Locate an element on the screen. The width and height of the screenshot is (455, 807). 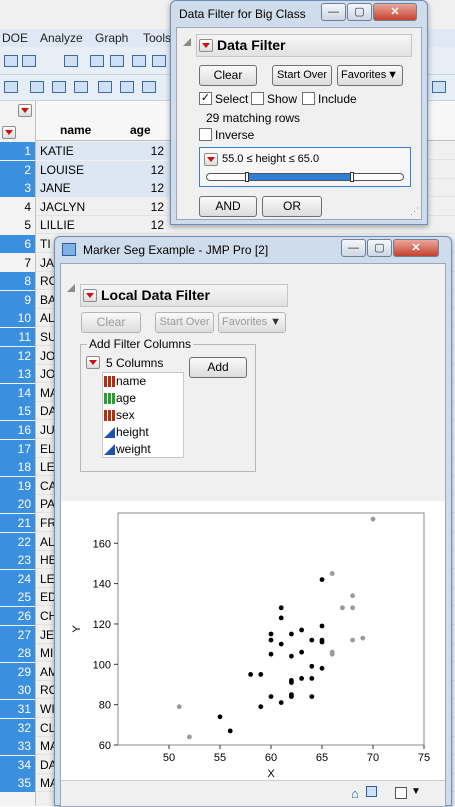
add-button: Add is located at coordinates (218, 367).